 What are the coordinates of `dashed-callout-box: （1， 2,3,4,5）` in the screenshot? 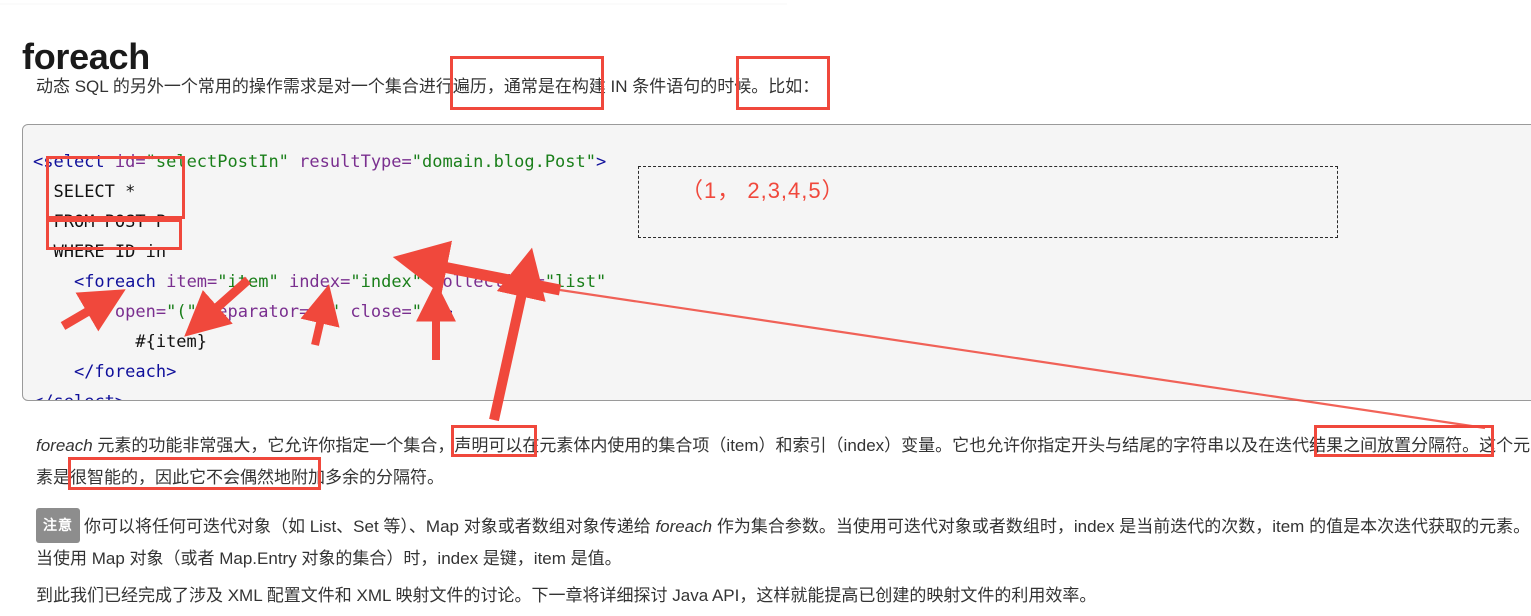 It's located at (988, 202).